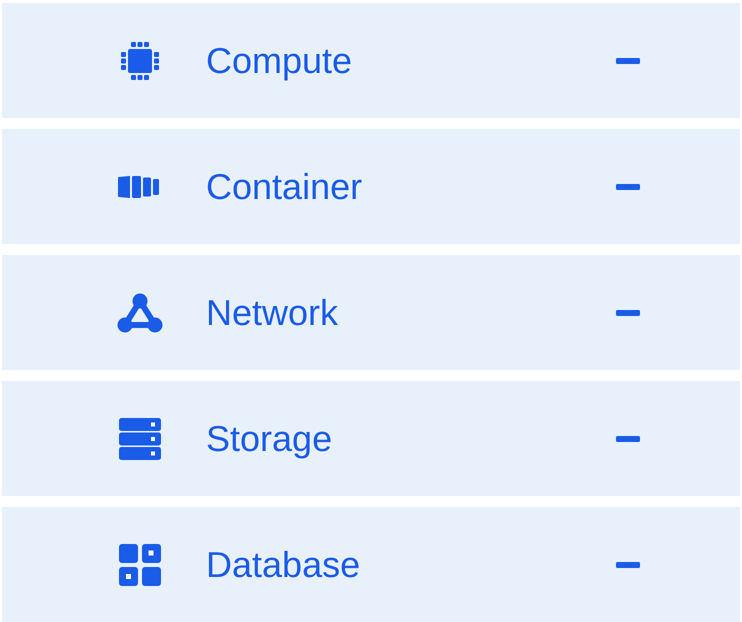  I want to click on nodes-icon, so click(140, 312).